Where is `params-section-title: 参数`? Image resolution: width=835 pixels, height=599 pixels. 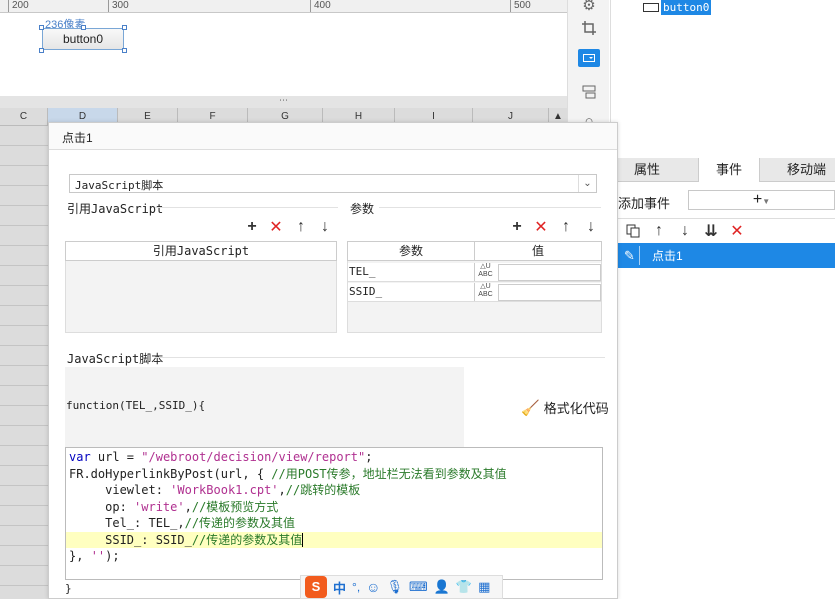 params-section-title: 参数 is located at coordinates (362, 209).